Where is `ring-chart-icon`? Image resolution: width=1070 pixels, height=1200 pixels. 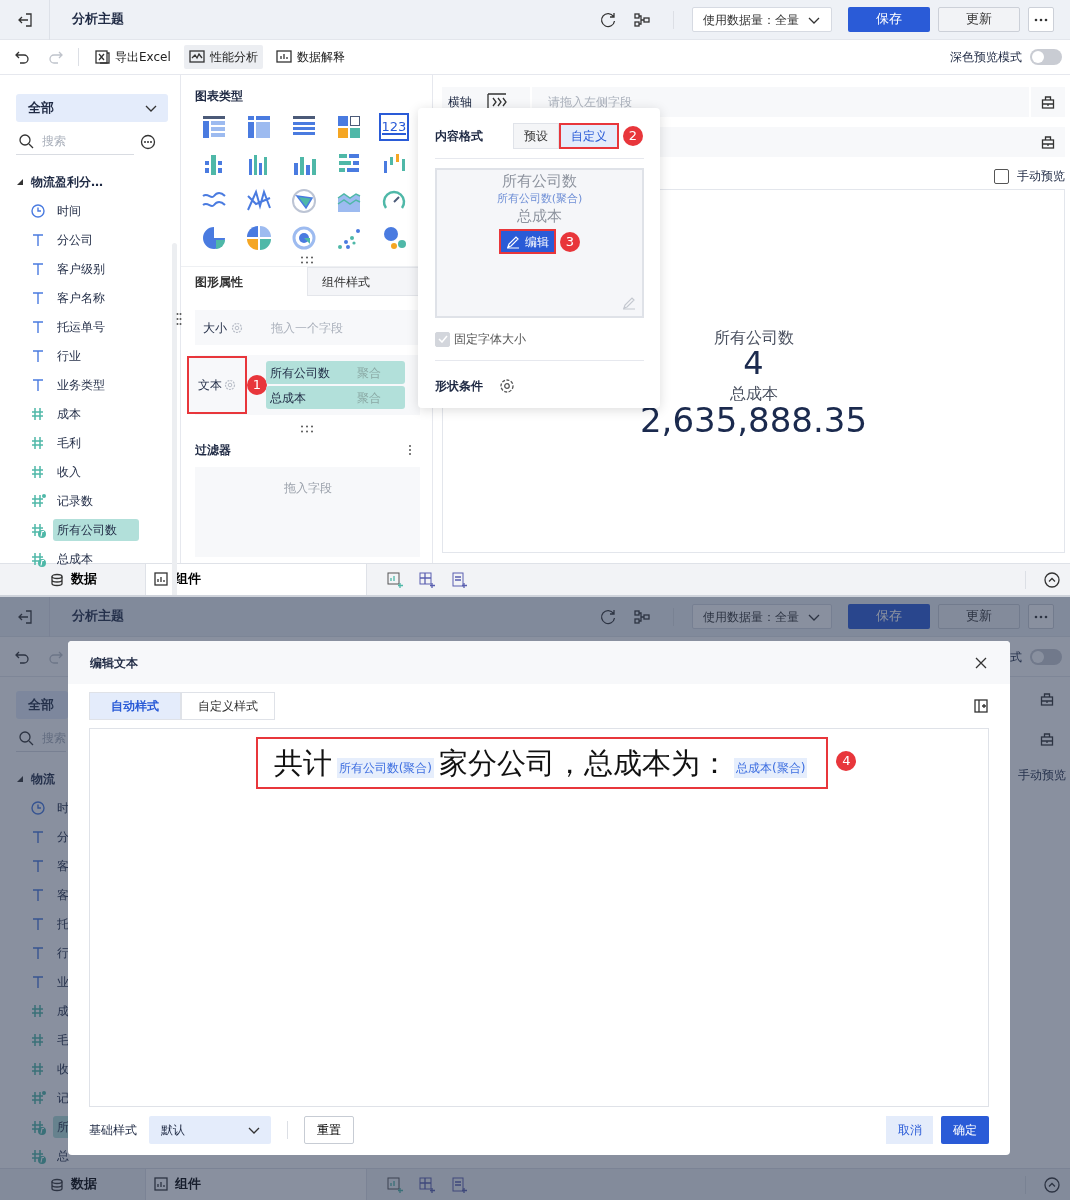
ring-chart-icon is located at coordinates (304, 238).